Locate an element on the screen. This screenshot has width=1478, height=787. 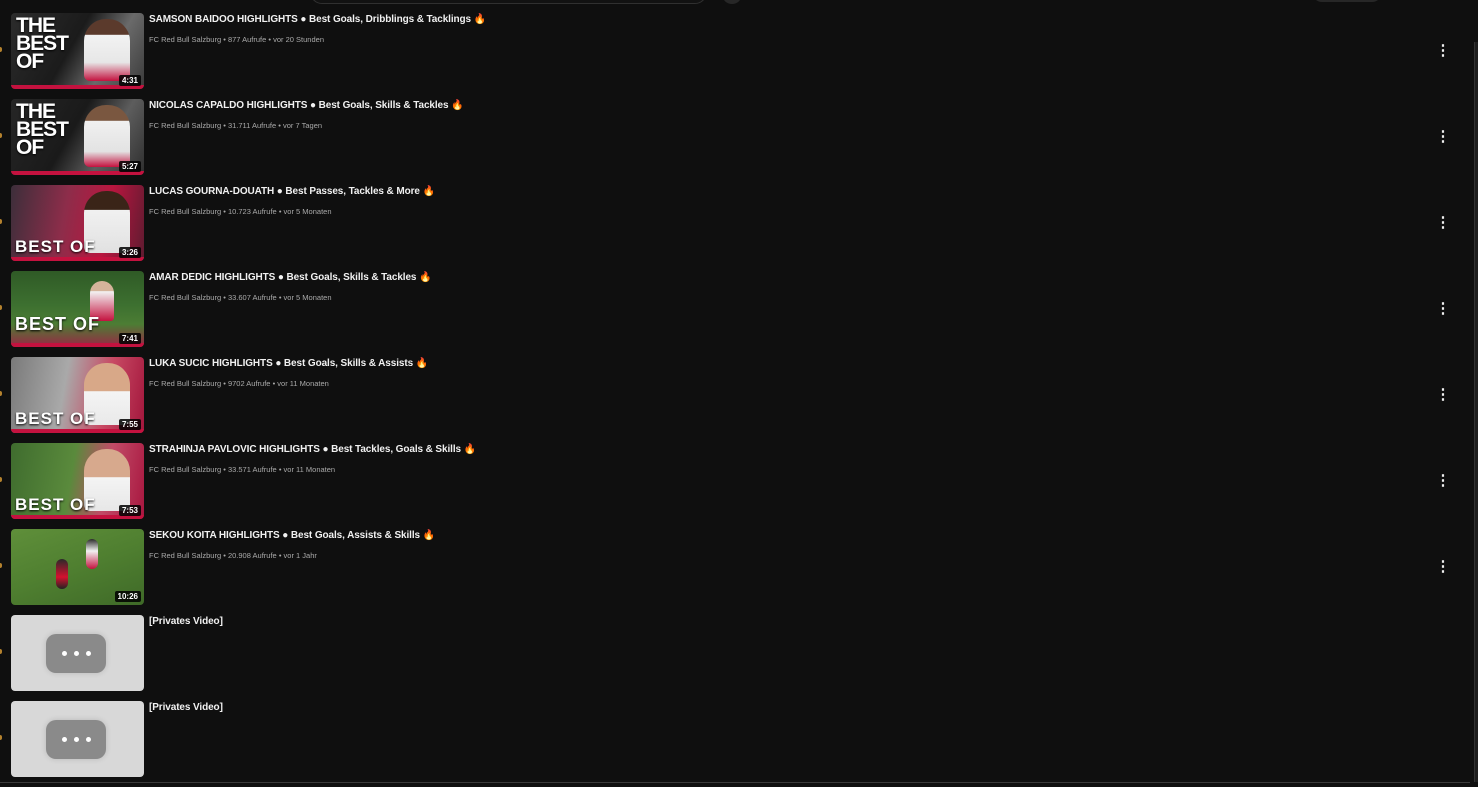
view-count: 31.711 Aufrufe is located at coordinates (252, 125).